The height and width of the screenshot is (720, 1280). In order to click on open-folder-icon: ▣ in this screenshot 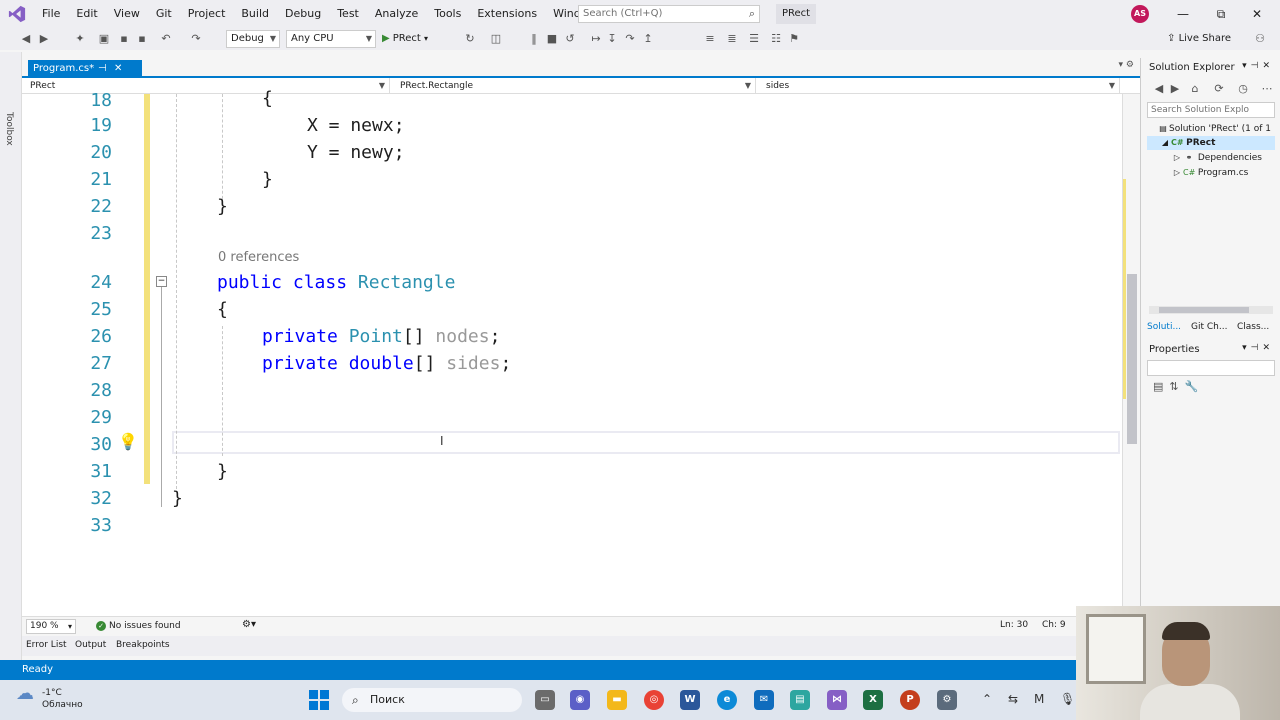, I will do `click(104, 39)`.